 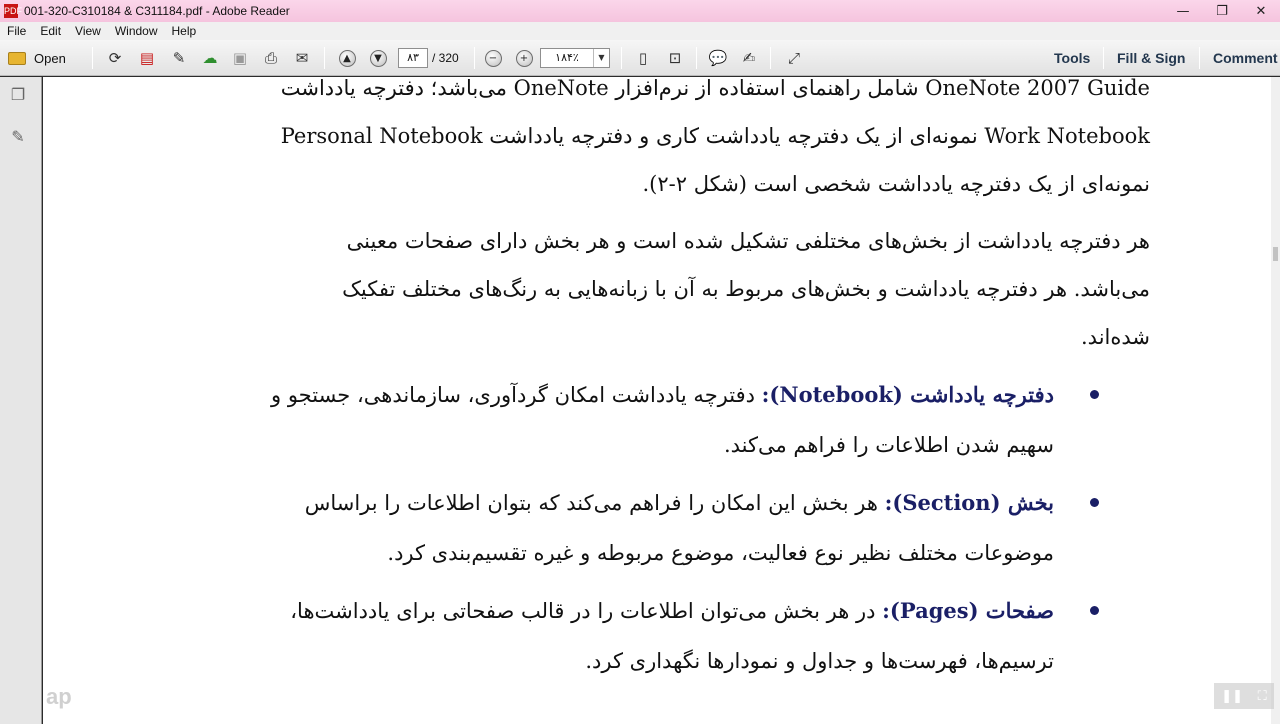 What do you see at coordinates (643, 58) in the screenshot?
I see `fit-page-icon: ▯` at bounding box center [643, 58].